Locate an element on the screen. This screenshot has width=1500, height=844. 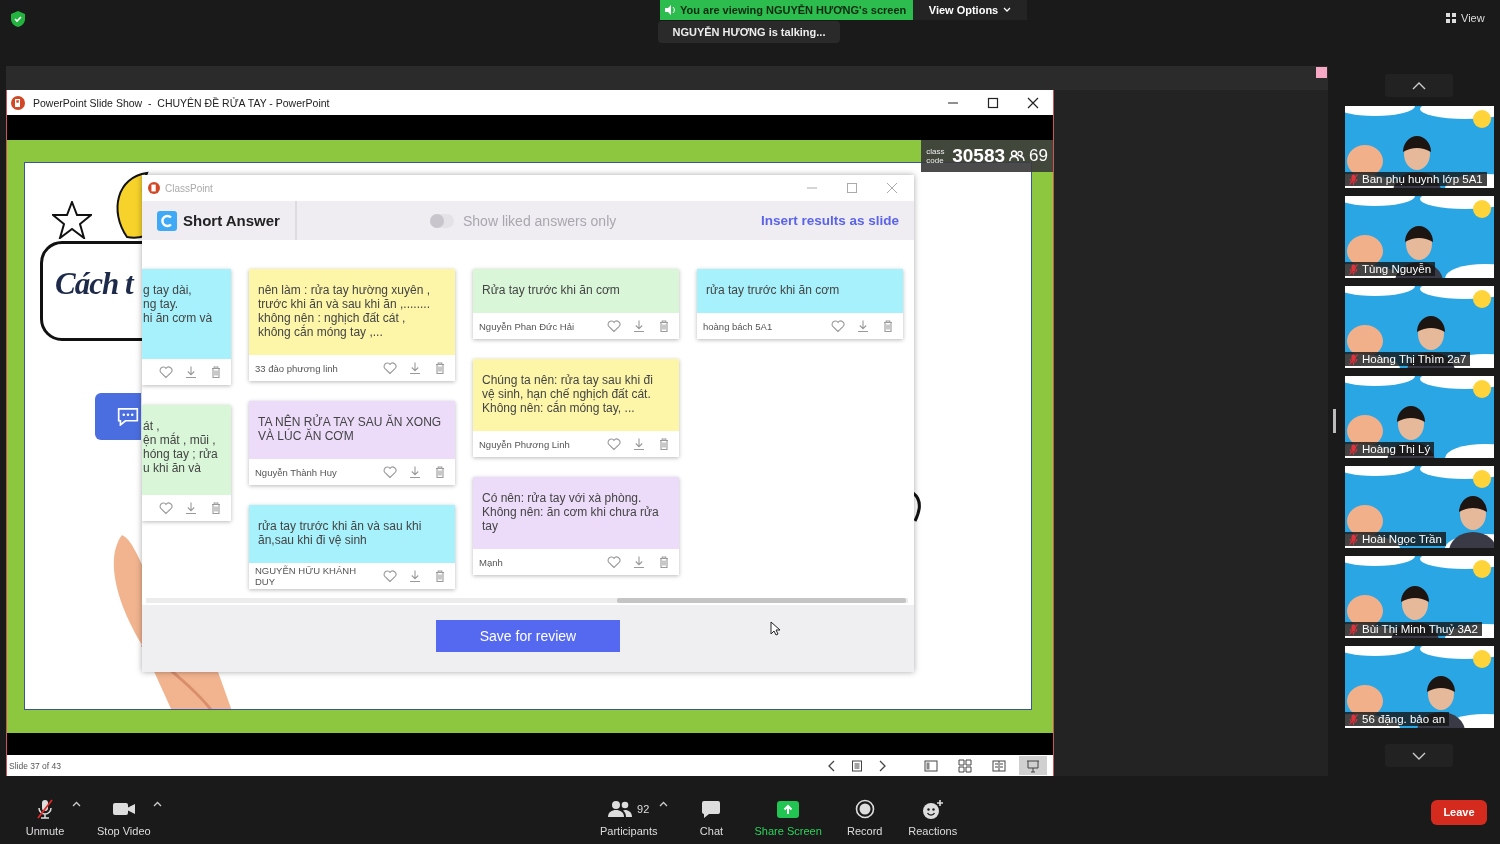
scroll-down-button is located at coordinates (1419, 755).